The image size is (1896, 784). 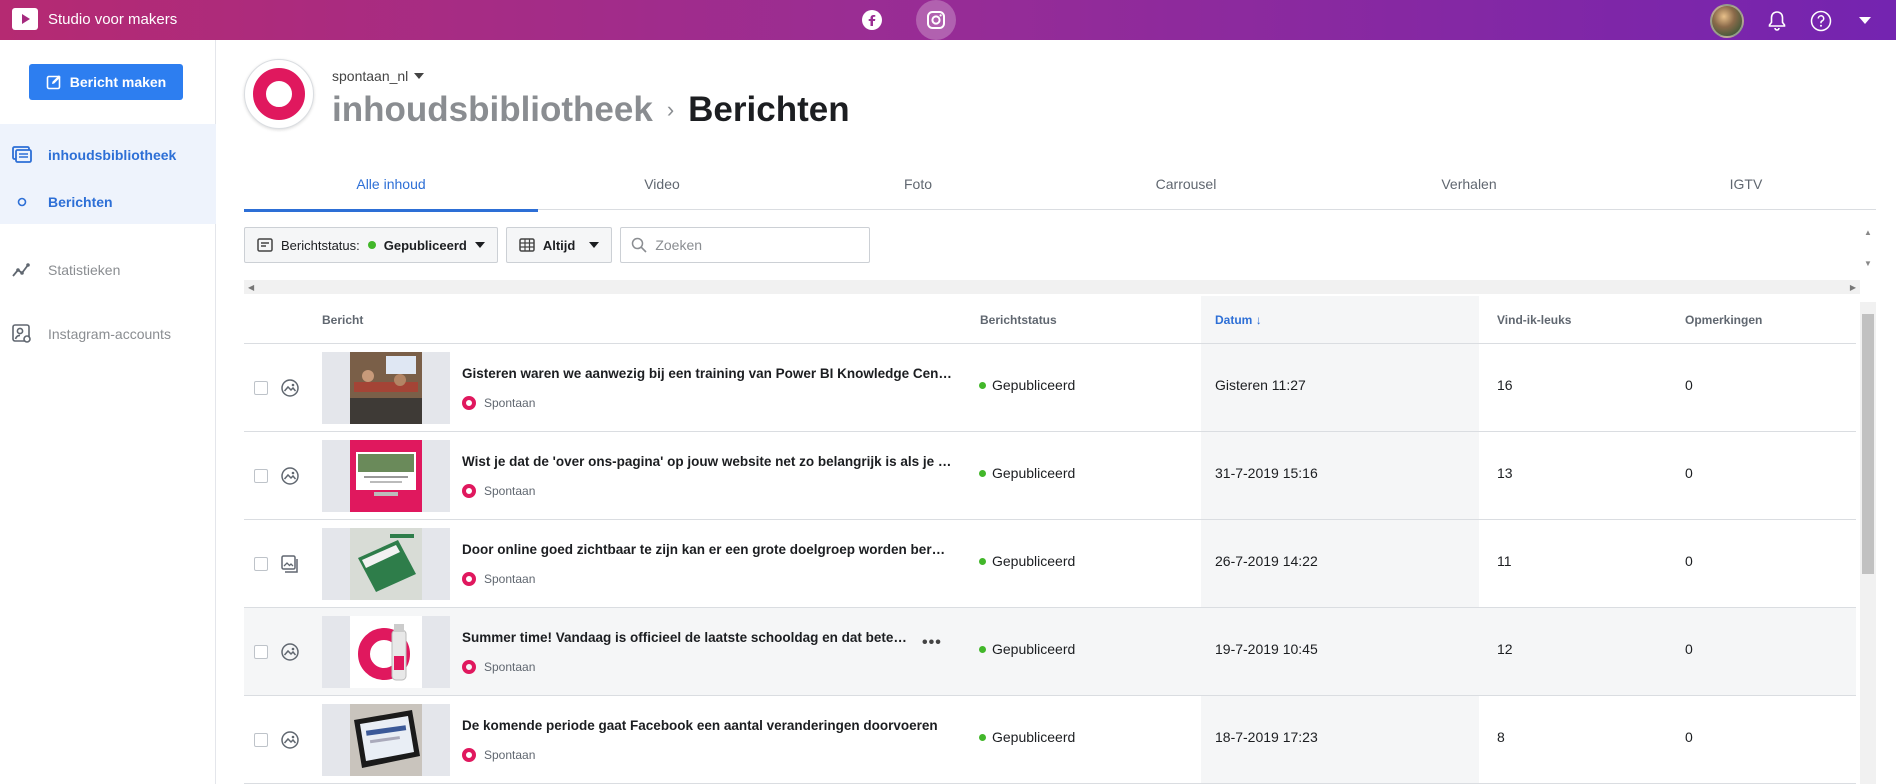 What do you see at coordinates (1238, 320) in the screenshot?
I see `column-header-date: Datum ↓` at bounding box center [1238, 320].